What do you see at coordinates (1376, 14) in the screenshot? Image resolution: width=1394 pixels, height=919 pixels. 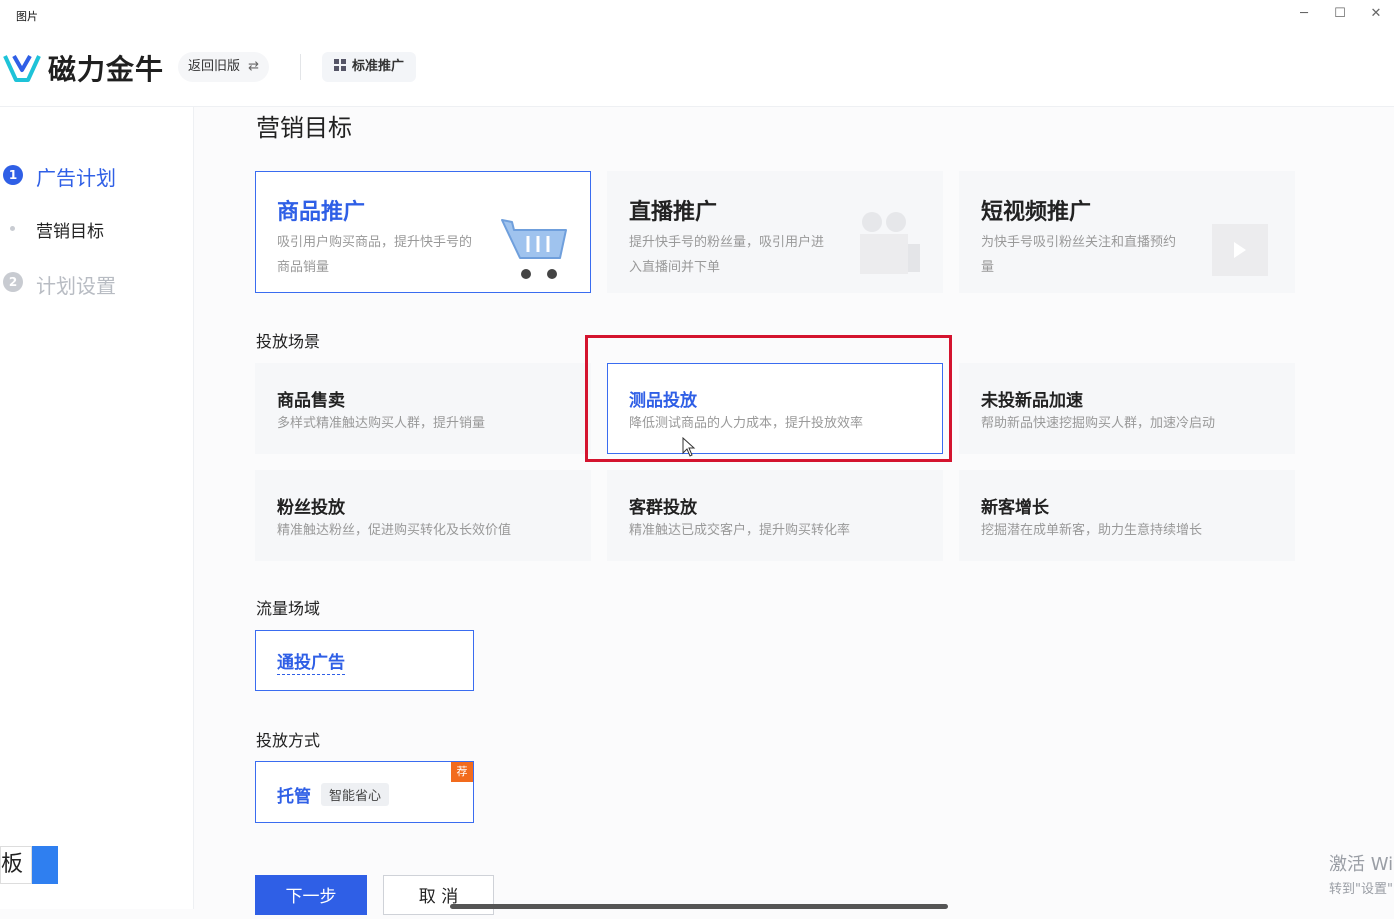 I see `close-icon: ✕` at bounding box center [1376, 14].